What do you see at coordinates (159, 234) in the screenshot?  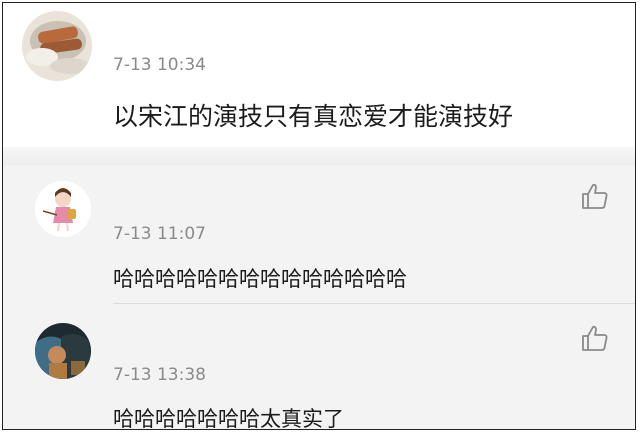 I see `reply-timestamp: 7-13 11:07` at bounding box center [159, 234].